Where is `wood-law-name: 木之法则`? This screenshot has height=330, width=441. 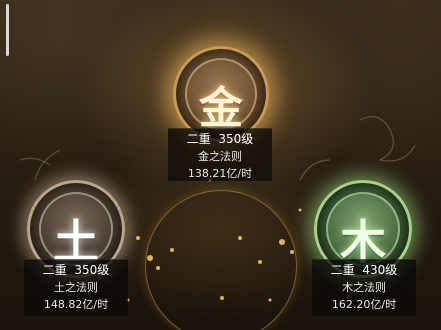 wood-law-name: 木之法则 is located at coordinates (364, 287).